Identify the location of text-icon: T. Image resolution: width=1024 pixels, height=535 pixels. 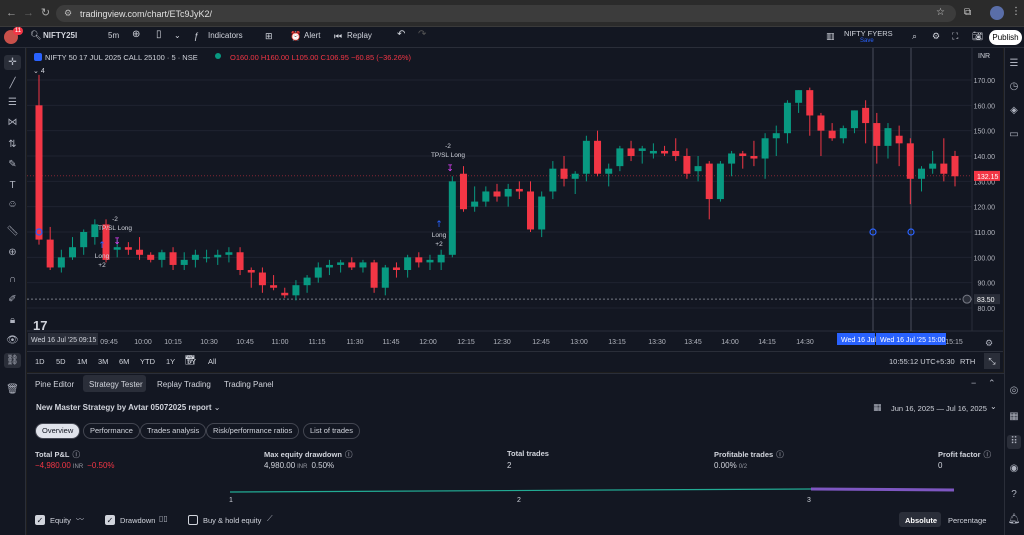
(12, 185).